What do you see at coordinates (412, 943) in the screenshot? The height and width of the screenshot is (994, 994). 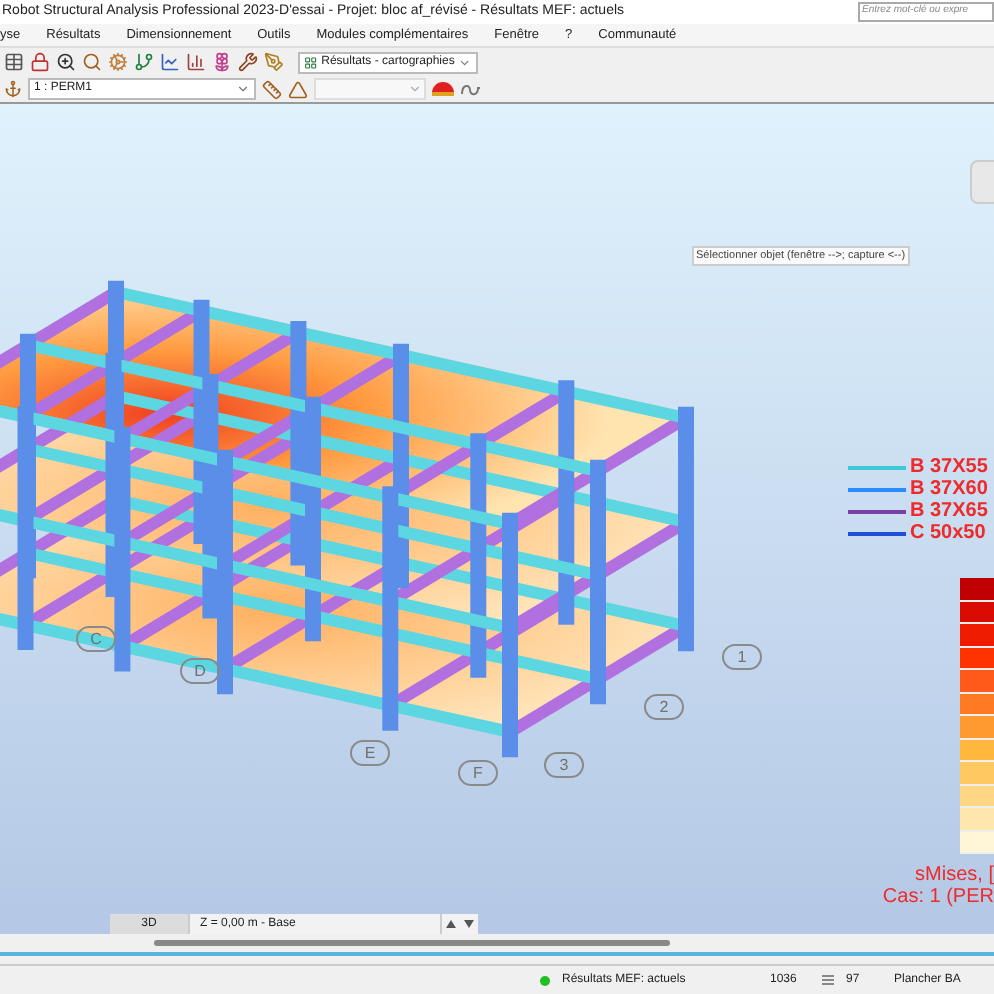 I see `scrollbar-thumb` at bounding box center [412, 943].